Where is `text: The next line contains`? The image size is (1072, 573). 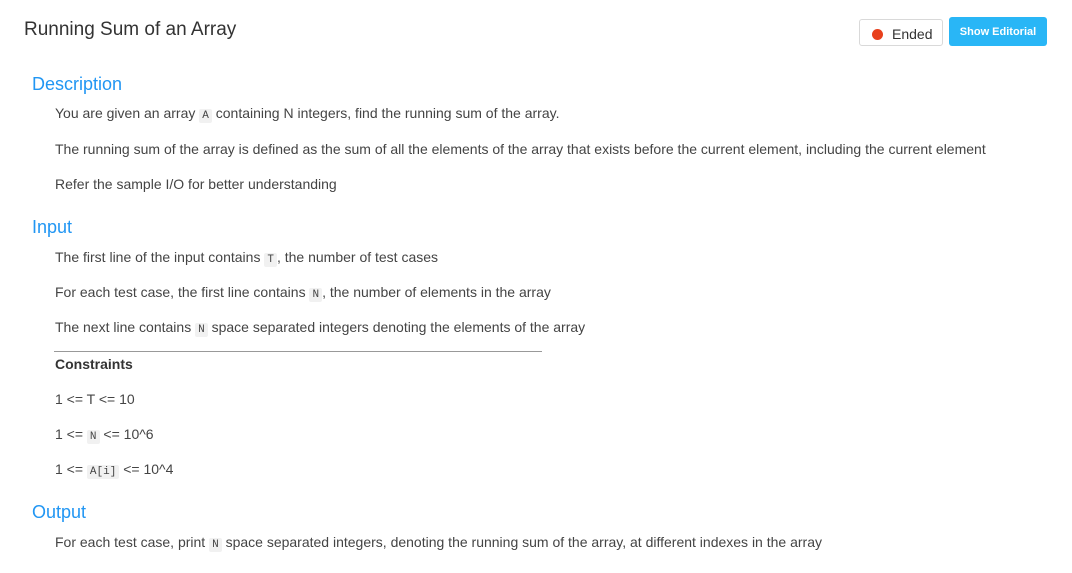
text: The next line contains is located at coordinates (123, 327).